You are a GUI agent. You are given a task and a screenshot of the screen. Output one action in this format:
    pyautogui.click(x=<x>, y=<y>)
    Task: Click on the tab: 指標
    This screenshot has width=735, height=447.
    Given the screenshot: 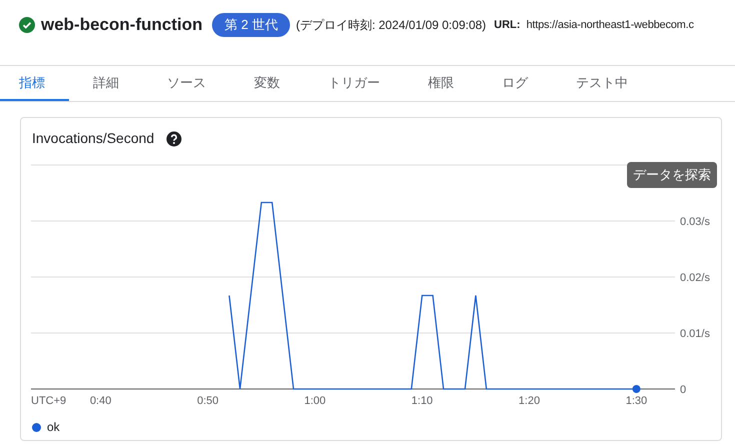 What is the action you would take?
    pyautogui.click(x=34, y=83)
    